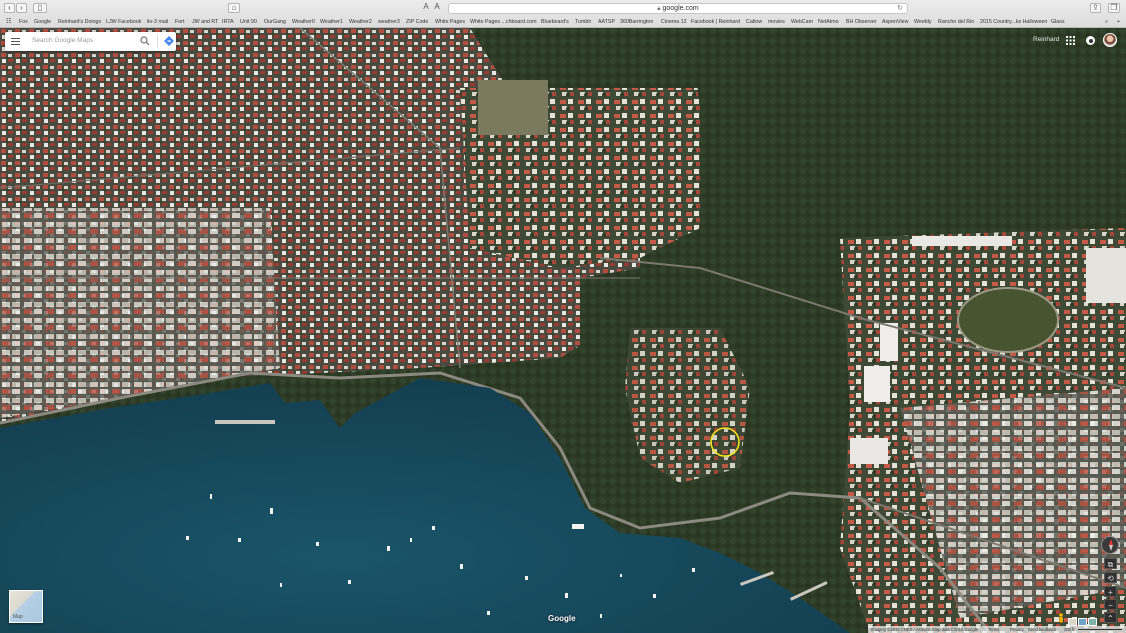 This screenshot has width=1126, height=633. What do you see at coordinates (802, 22) in the screenshot?
I see `bookmark: WebCam` at bounding box center [802, 22].